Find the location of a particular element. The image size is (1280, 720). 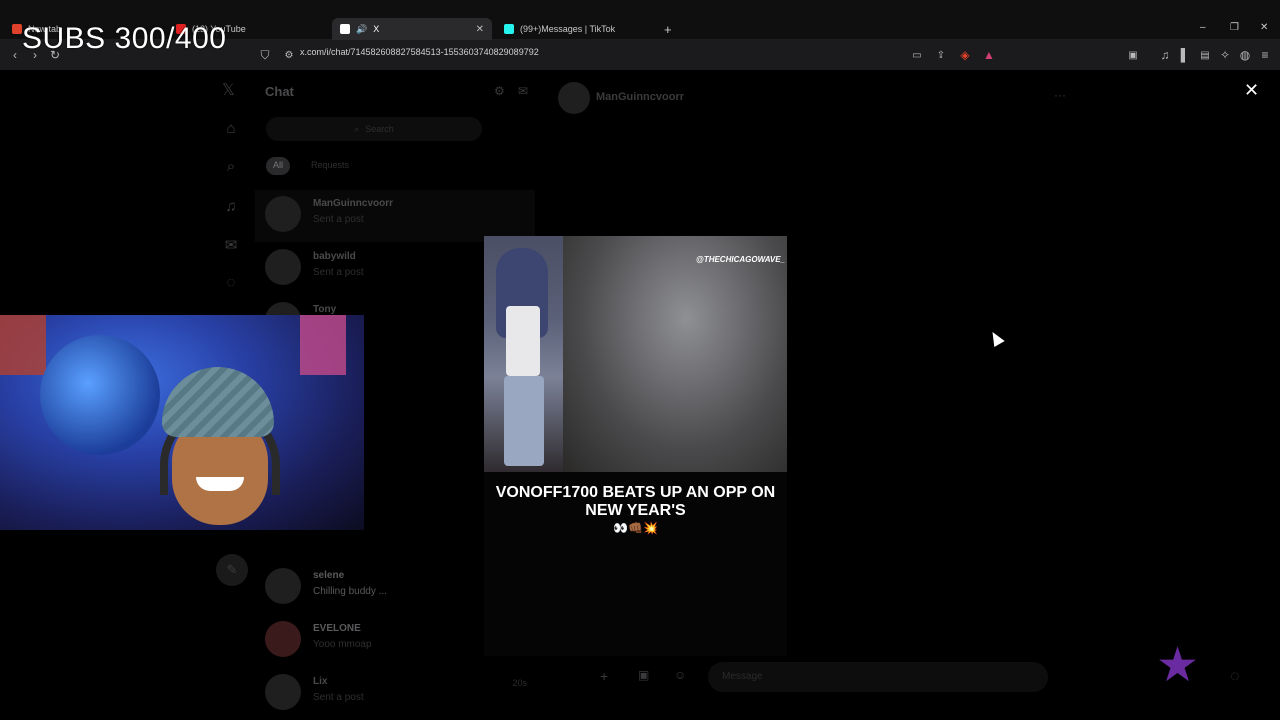

message-composer: + ▣ ☺ Message is located at coordinates (820, 677).